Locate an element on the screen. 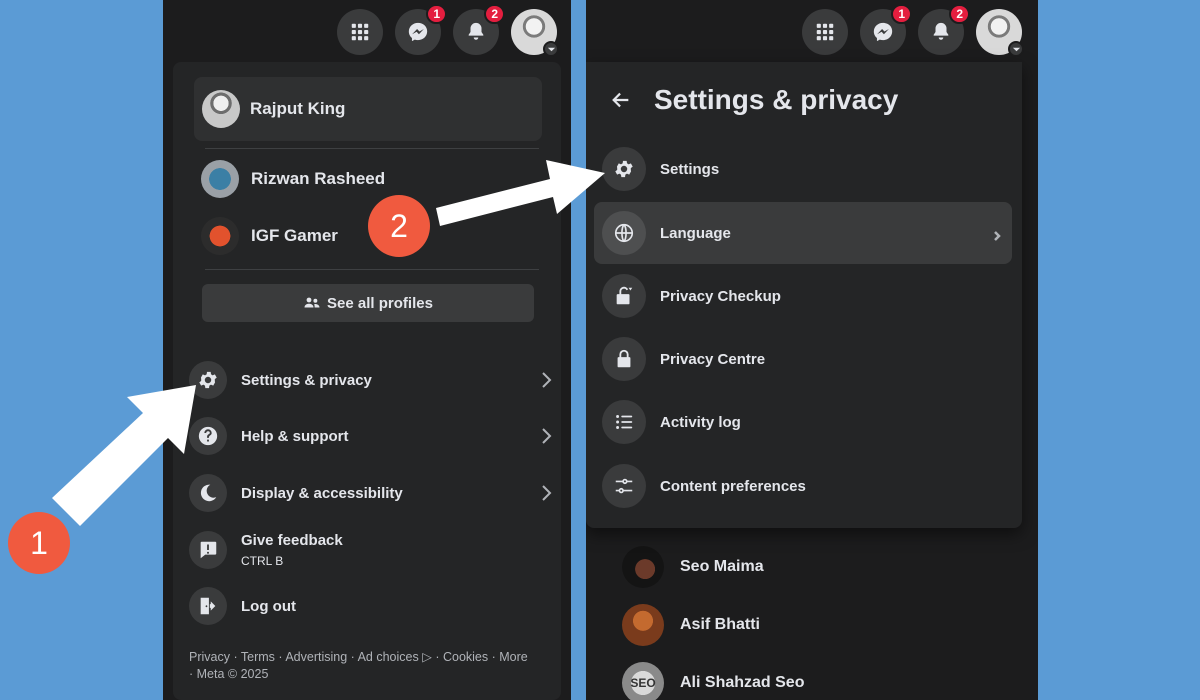 The width and height of the screenshot is (1200, 700). settings-privacy-header: Settings & privacy is located at coordinates (754, 100).